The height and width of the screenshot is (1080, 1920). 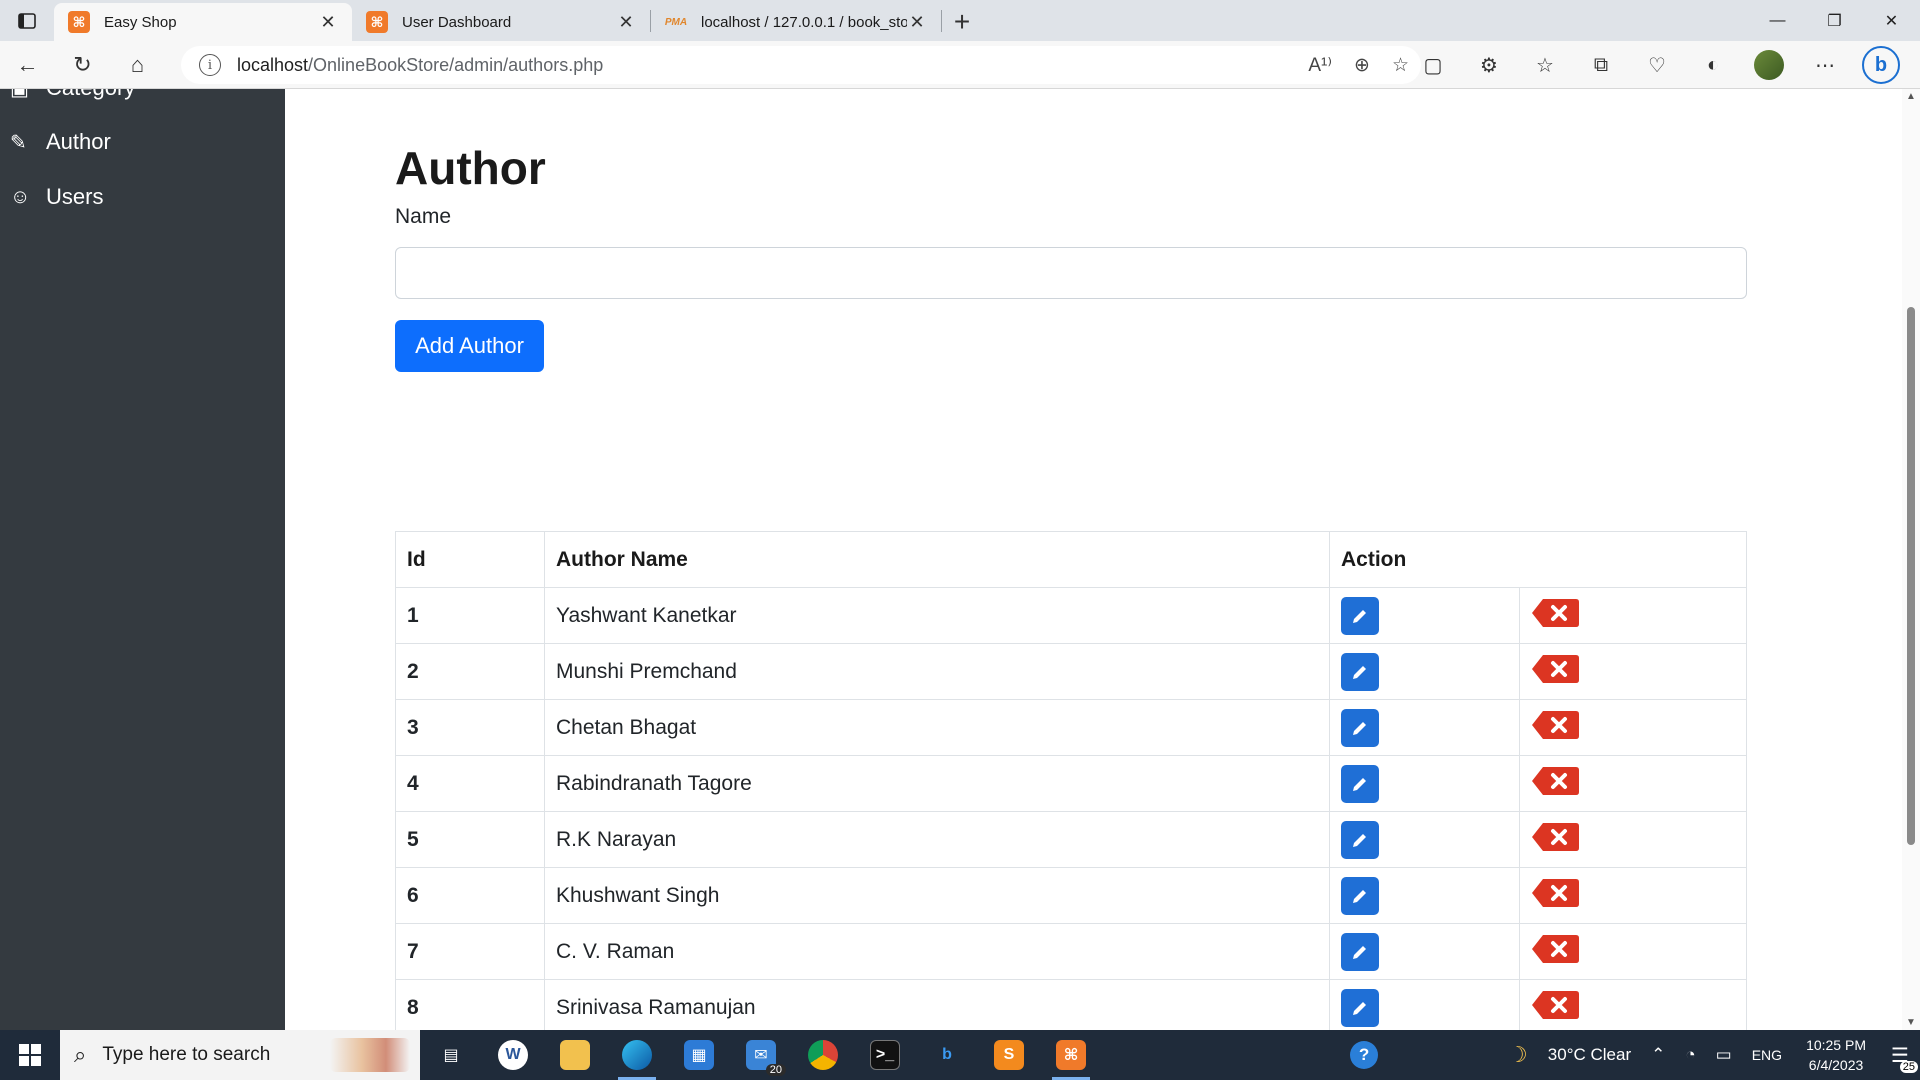 I want to click on browser-tab-user-dashboard: ⌘ User Dashboard ✕, so click(x=501, y=22).